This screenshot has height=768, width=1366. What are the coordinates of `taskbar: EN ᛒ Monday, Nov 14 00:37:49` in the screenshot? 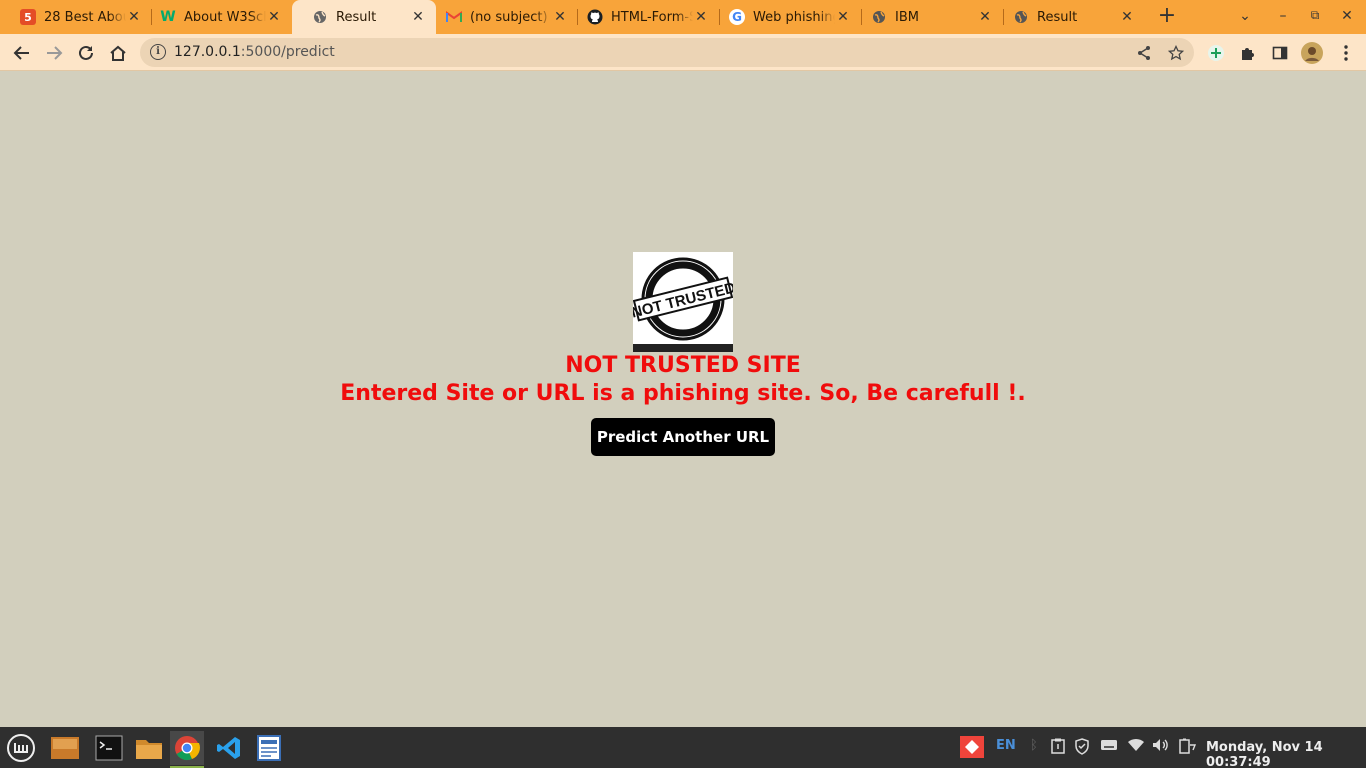 It's located at (683, 747).